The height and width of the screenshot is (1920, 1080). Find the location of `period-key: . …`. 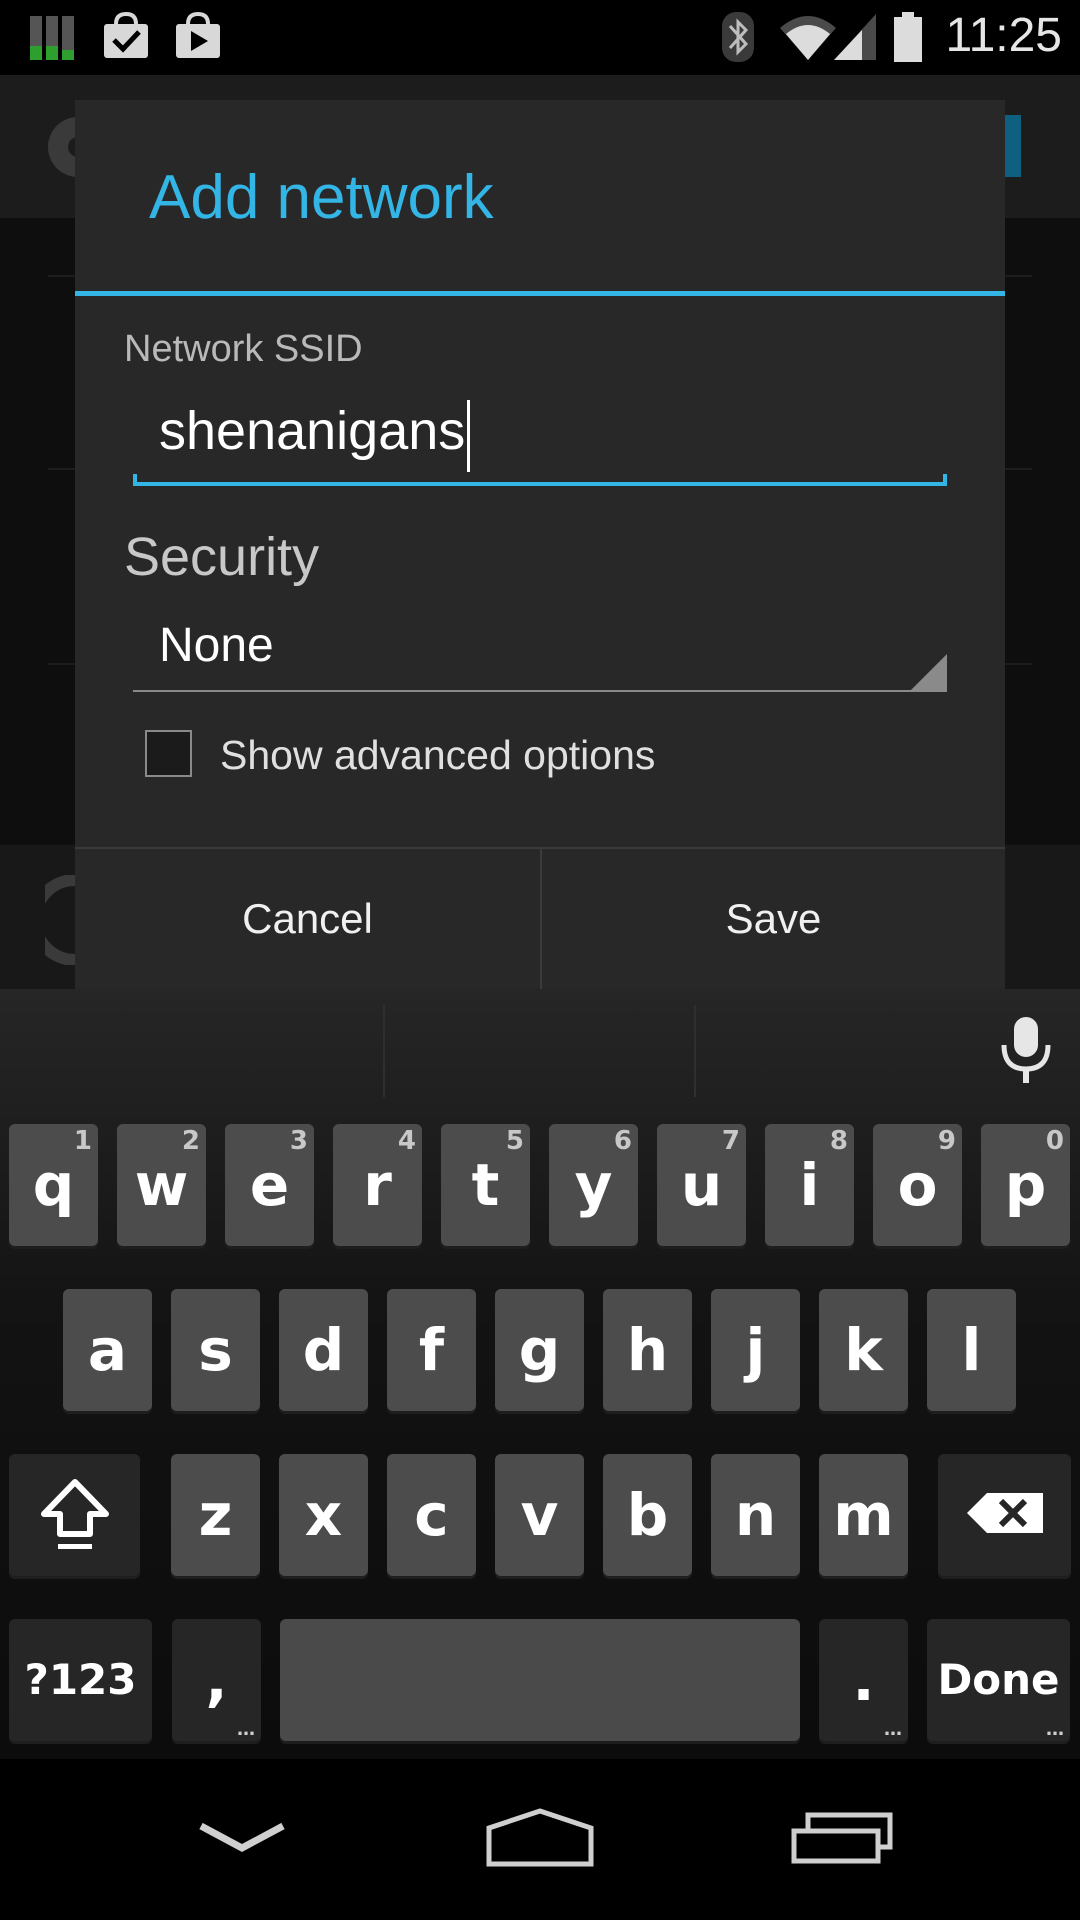

period-key: . … is located at coordinates (863, 1680).